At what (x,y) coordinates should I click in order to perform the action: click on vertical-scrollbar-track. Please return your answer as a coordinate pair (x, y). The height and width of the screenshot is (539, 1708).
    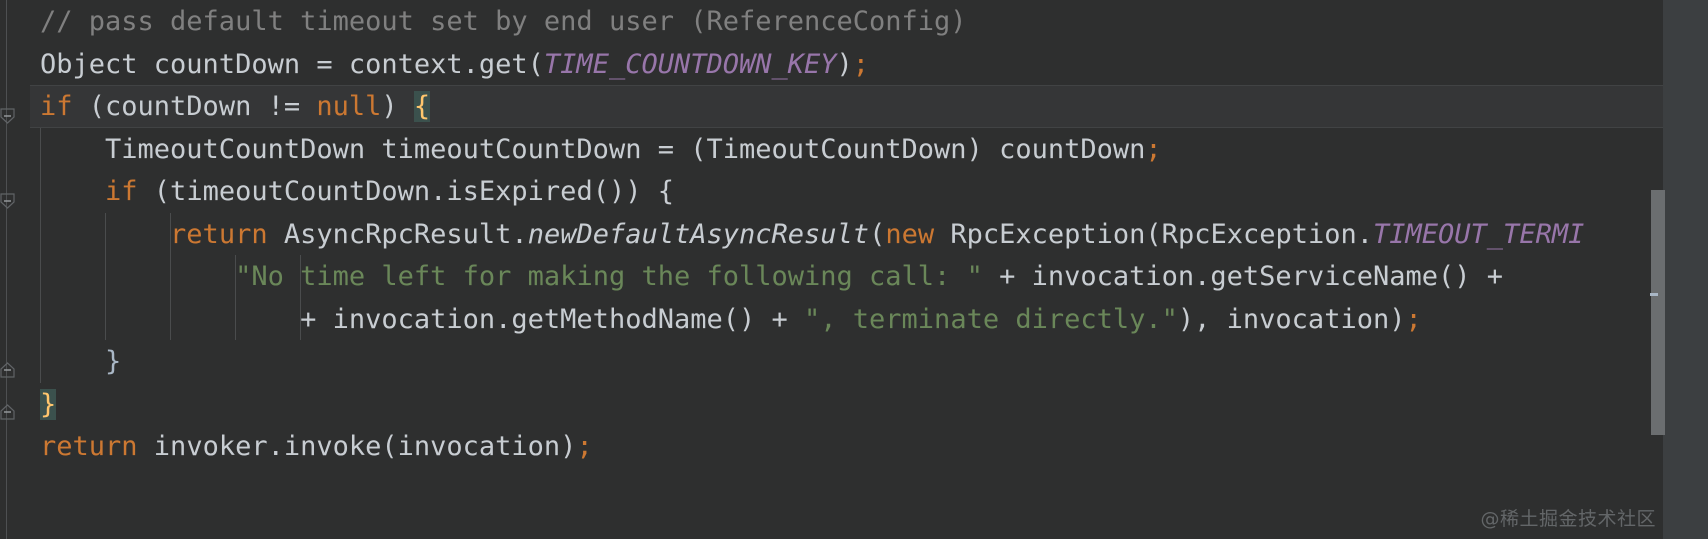
    Looking at the image, I should click on (1685, 269).